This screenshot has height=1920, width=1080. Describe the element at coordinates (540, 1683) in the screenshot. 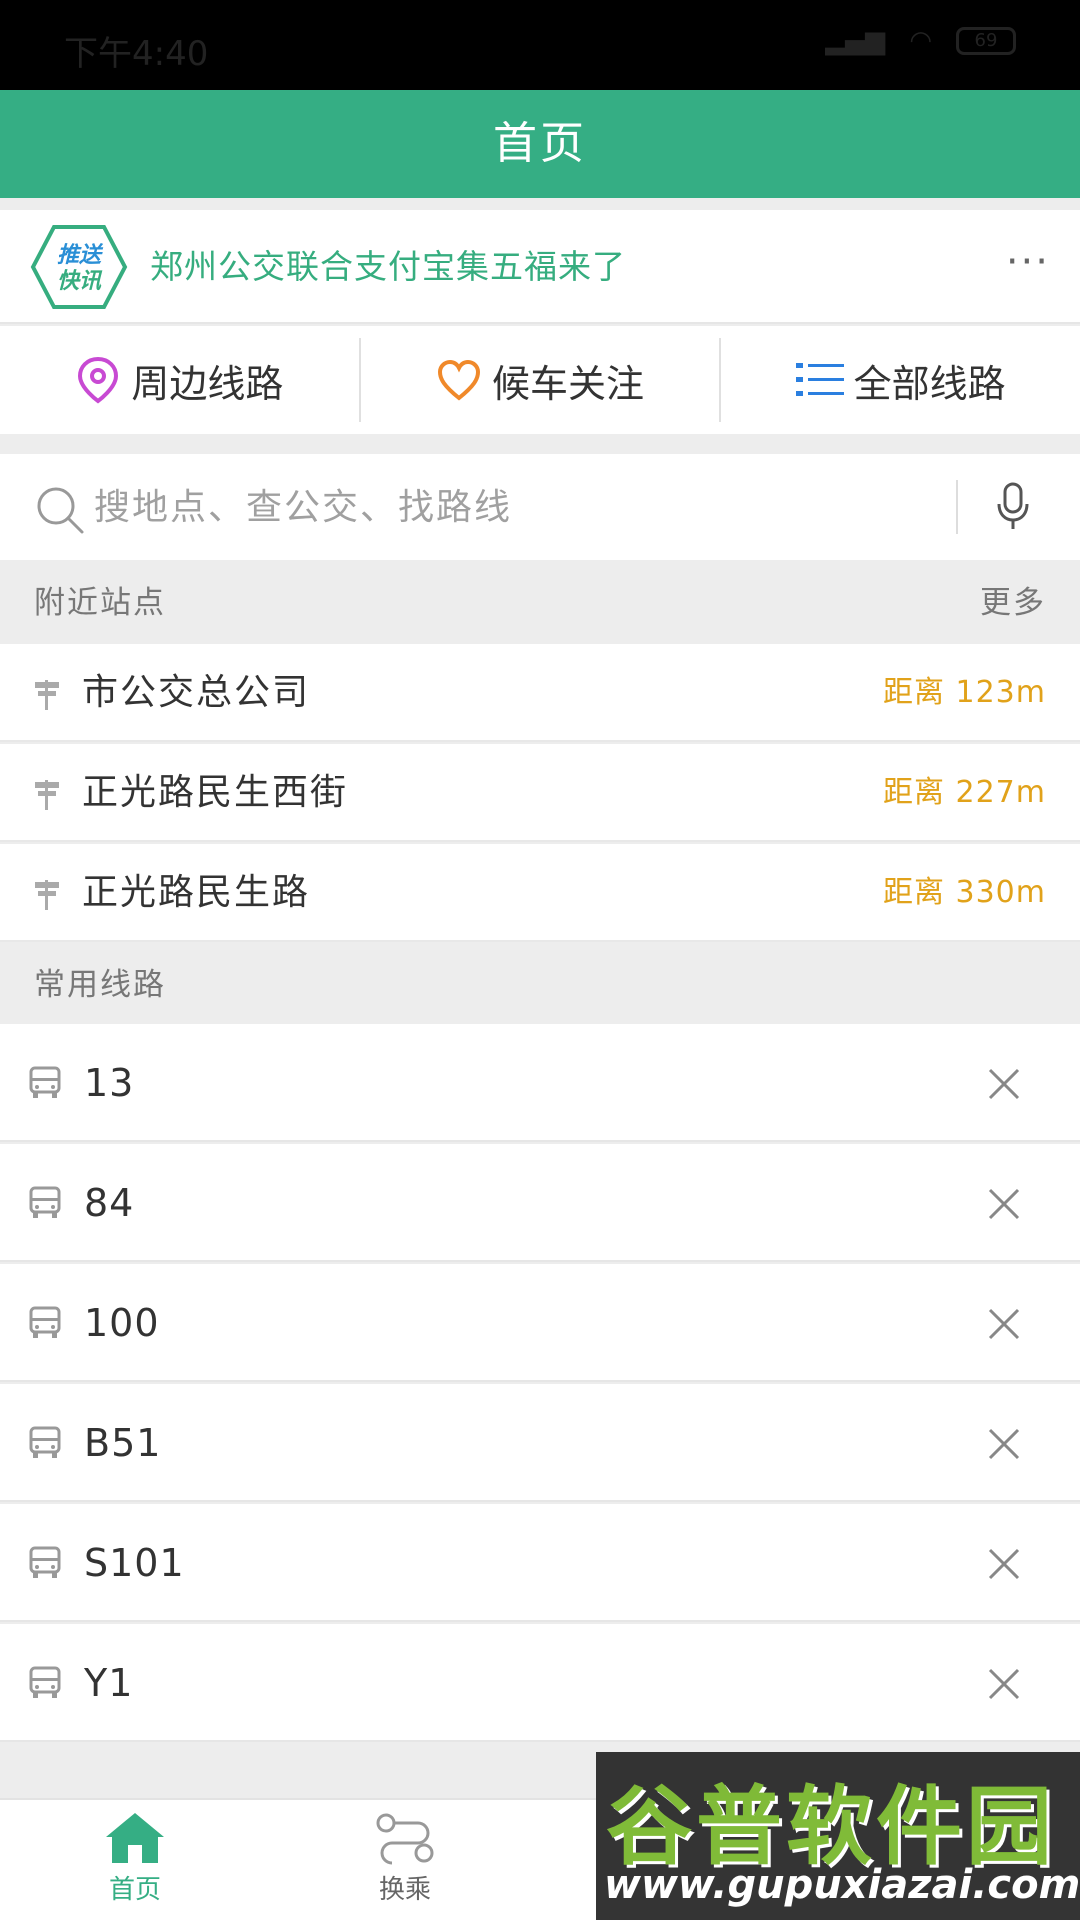

I see `route-item: Y1` at that location.